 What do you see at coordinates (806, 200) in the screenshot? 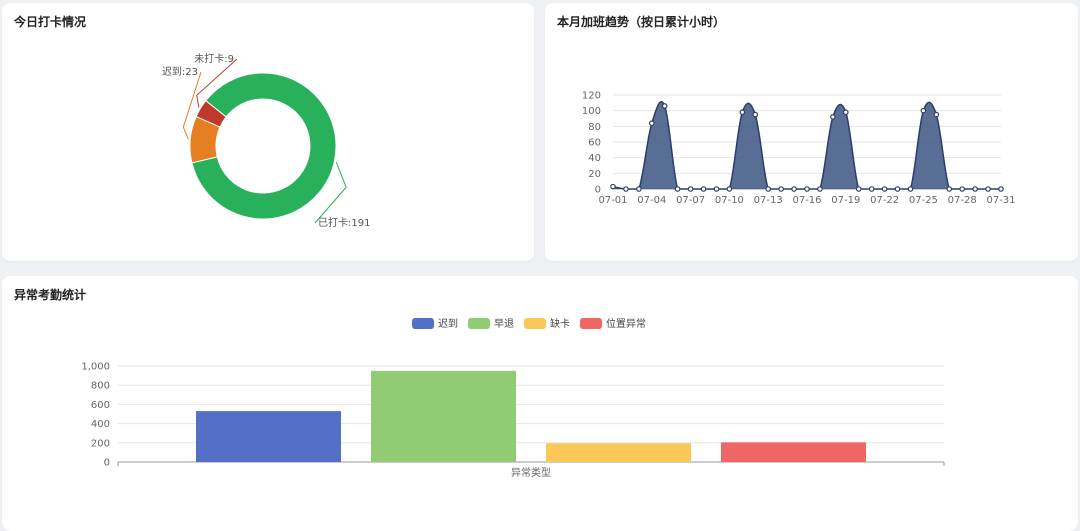
I see `area-xtick-5: 07-16` at bounding box center [806, 200].